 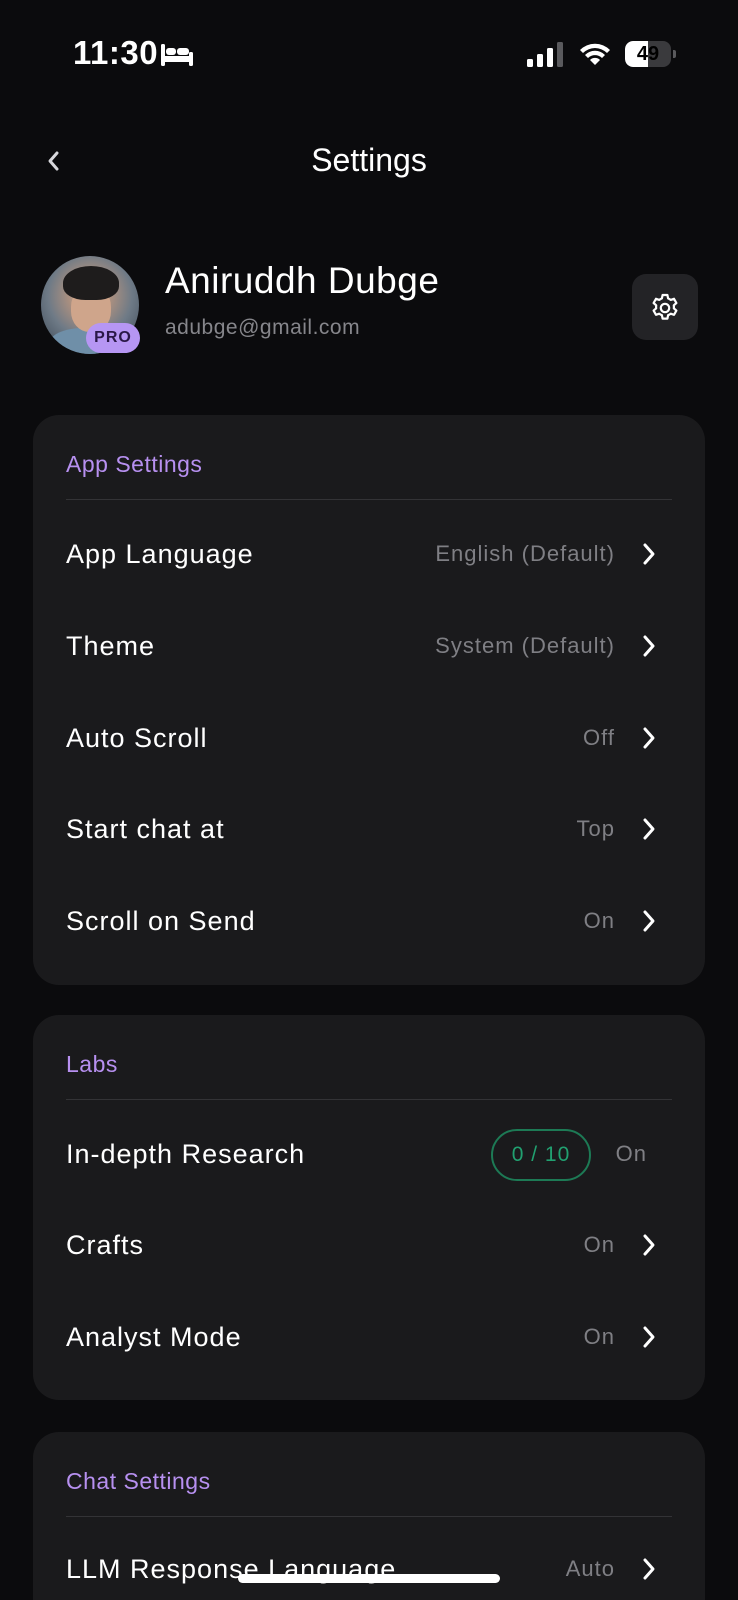 What do you see at coordinates (145, 829) in the screenshot?
I see `row-label: Start chat at` at bounding box center [145, 829].